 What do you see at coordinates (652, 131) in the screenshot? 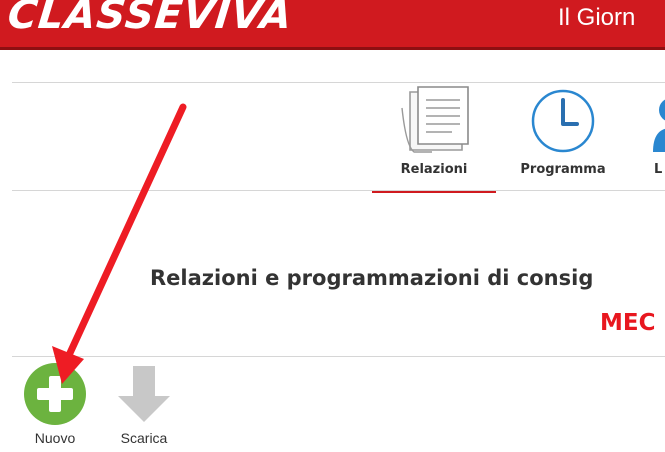
I see `tab-third: L` at bounding box center [652, 131].